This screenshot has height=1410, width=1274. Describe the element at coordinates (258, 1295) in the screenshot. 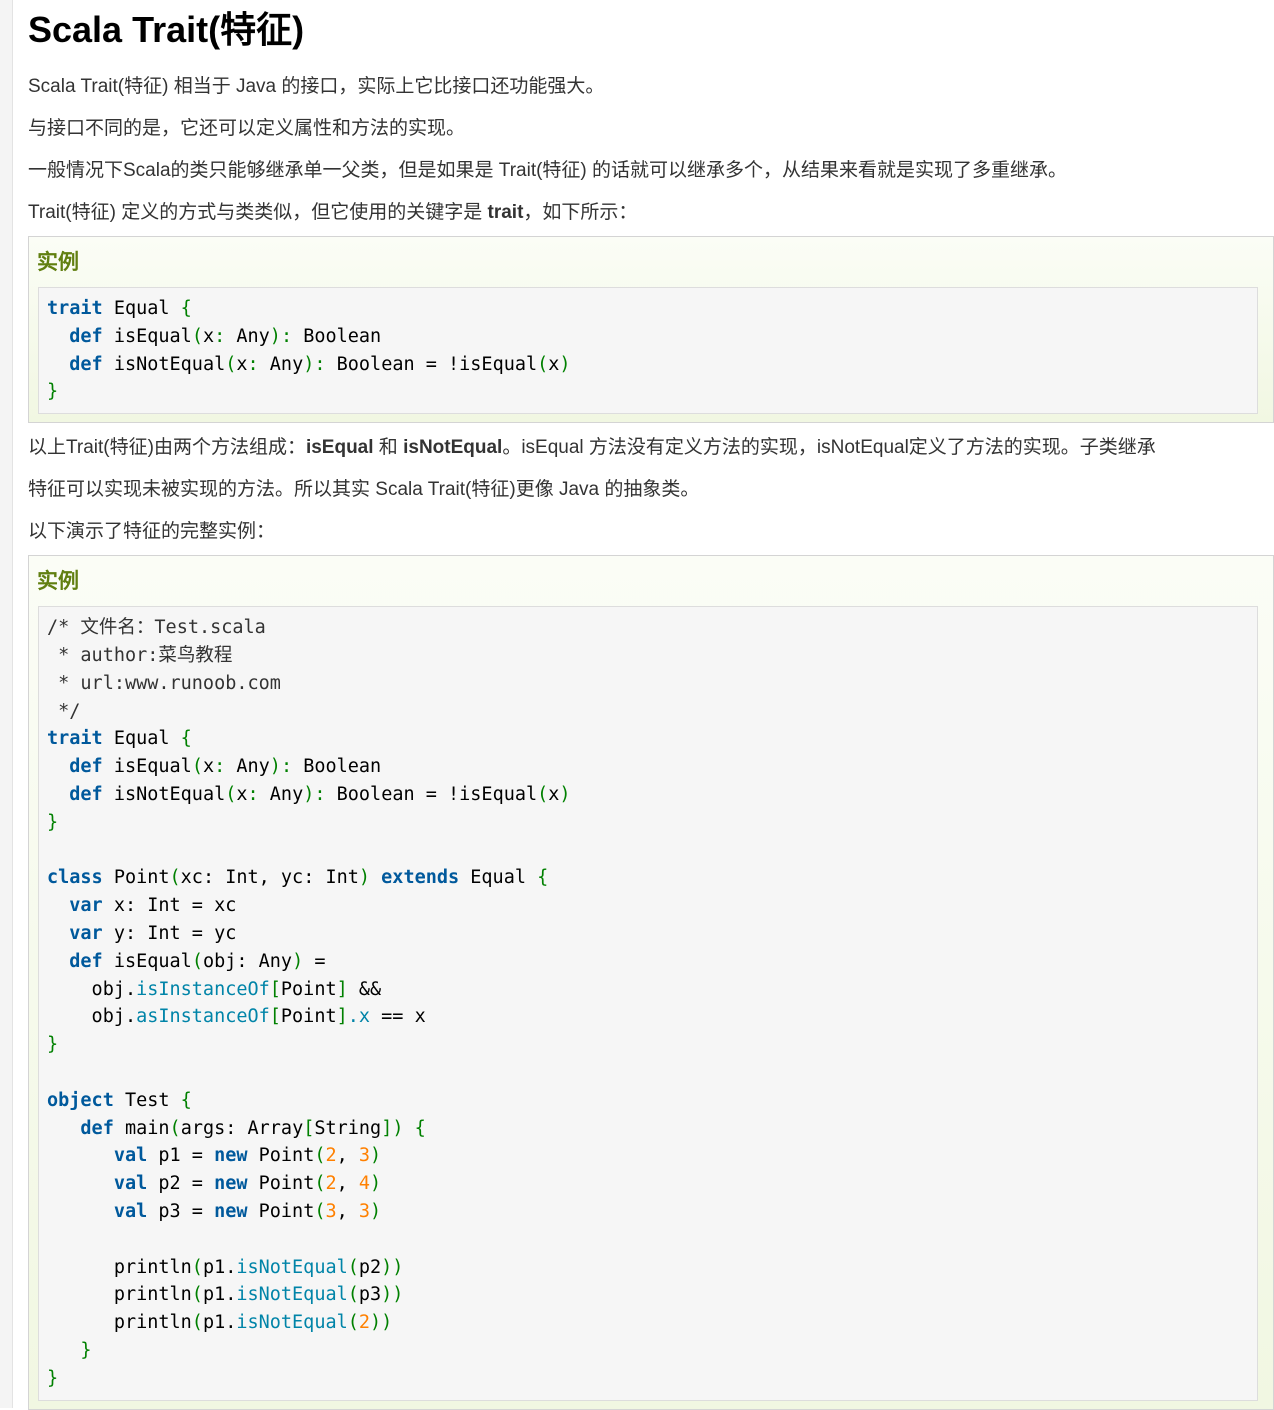

I see `code-line: println(p1.isNotEqual(p3))` at that location.